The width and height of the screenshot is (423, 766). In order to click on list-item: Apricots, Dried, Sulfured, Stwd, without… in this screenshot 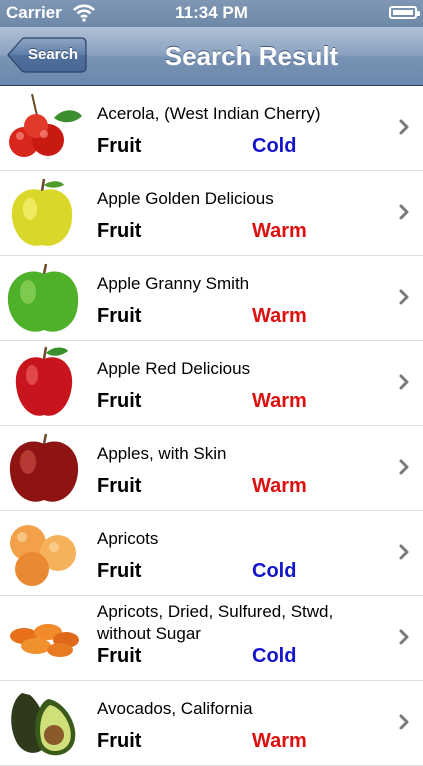, I will do `click(211, 638)`.